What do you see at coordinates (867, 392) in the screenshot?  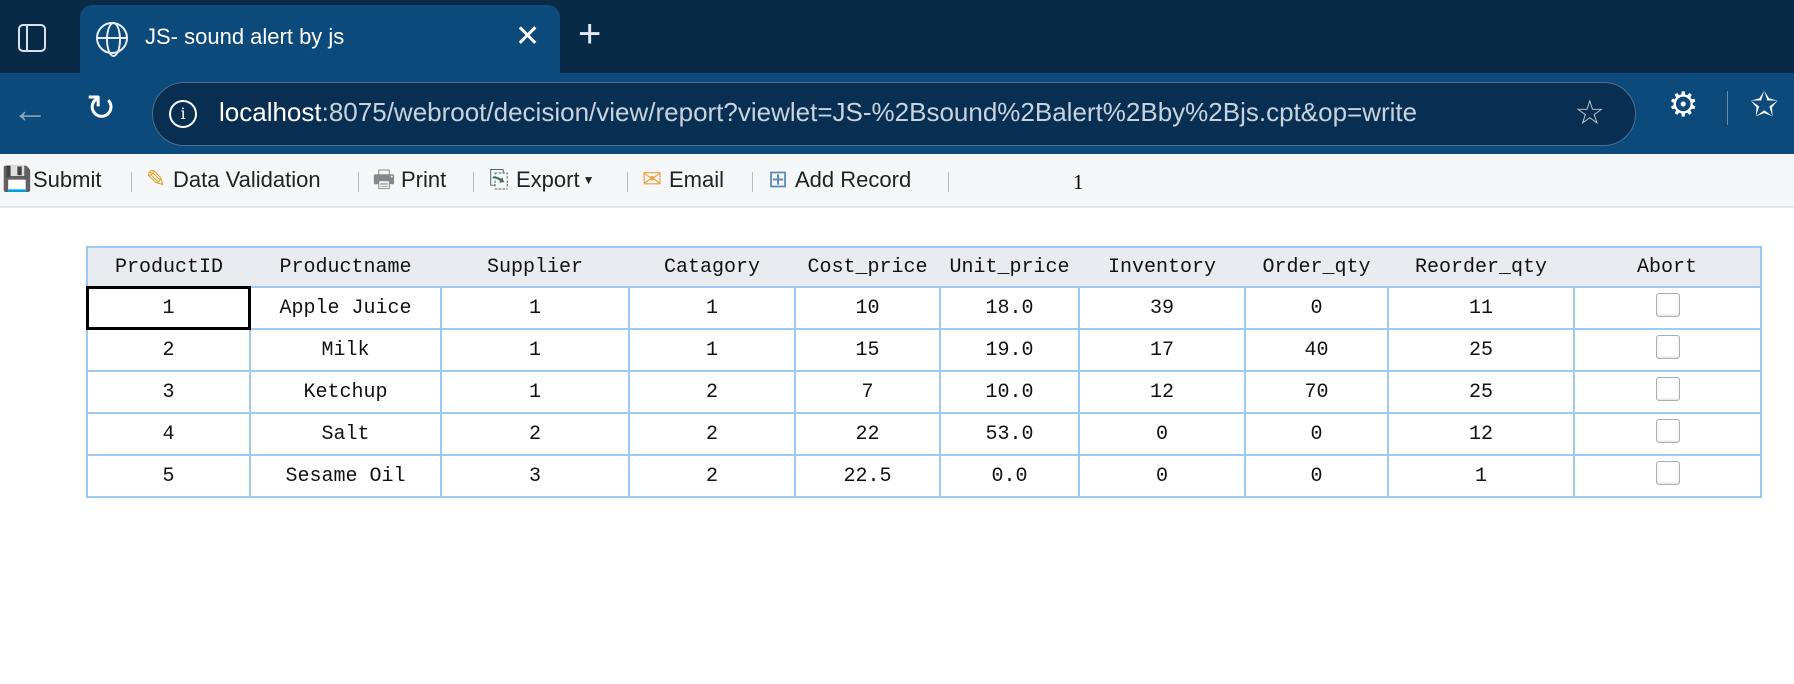 I see `table-cell: 7` at bounding box center [867, 392].